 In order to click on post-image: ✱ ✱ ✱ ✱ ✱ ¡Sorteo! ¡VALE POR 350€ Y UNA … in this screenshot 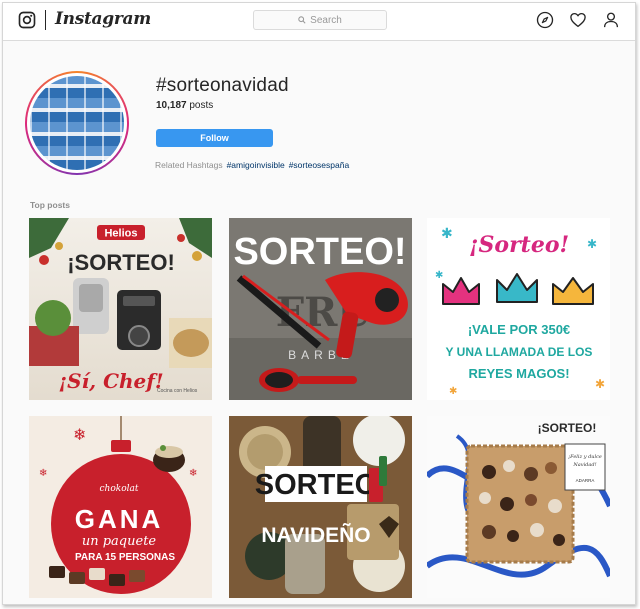, I will do `click(518, 309)`.